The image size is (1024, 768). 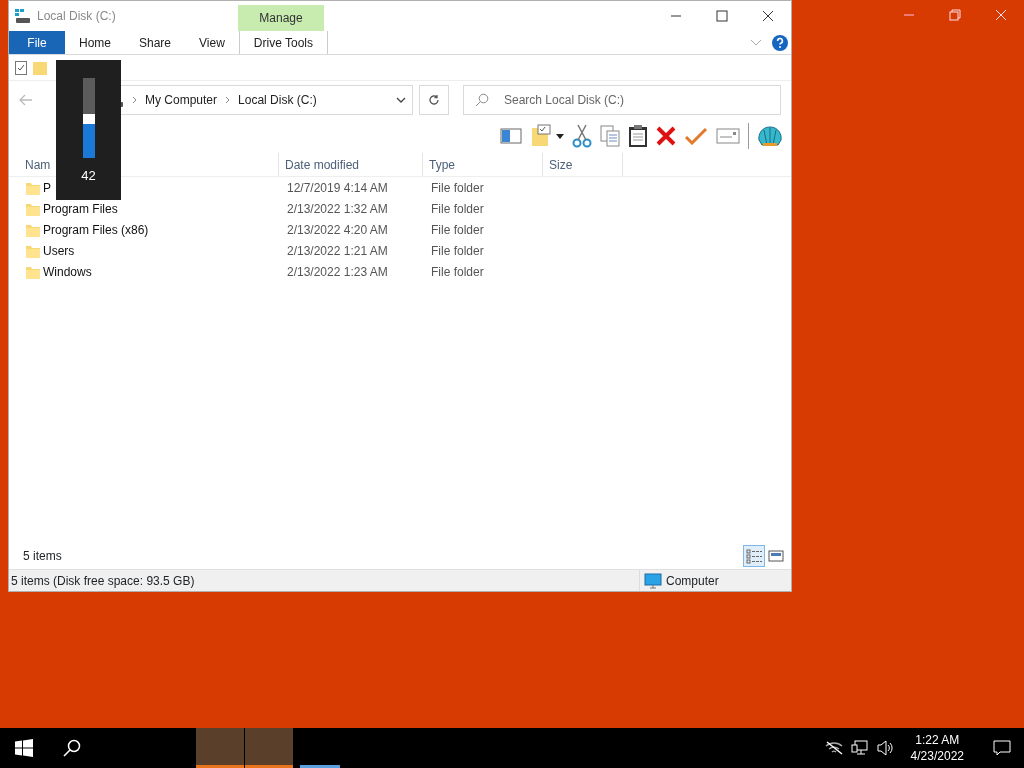 What do you see at coordinates (696, 136) in the screenshot?
I see `checkmark-icon` at bounding box center [696, 136].